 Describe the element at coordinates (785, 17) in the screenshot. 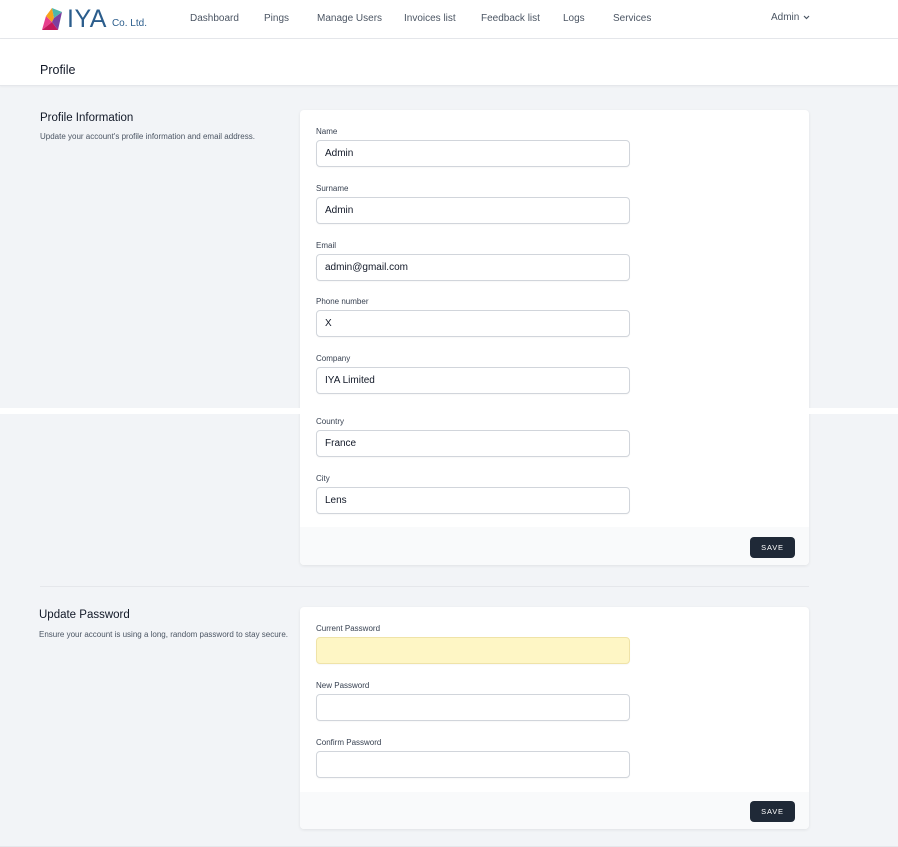

I see `user-name: Admin` at that location.